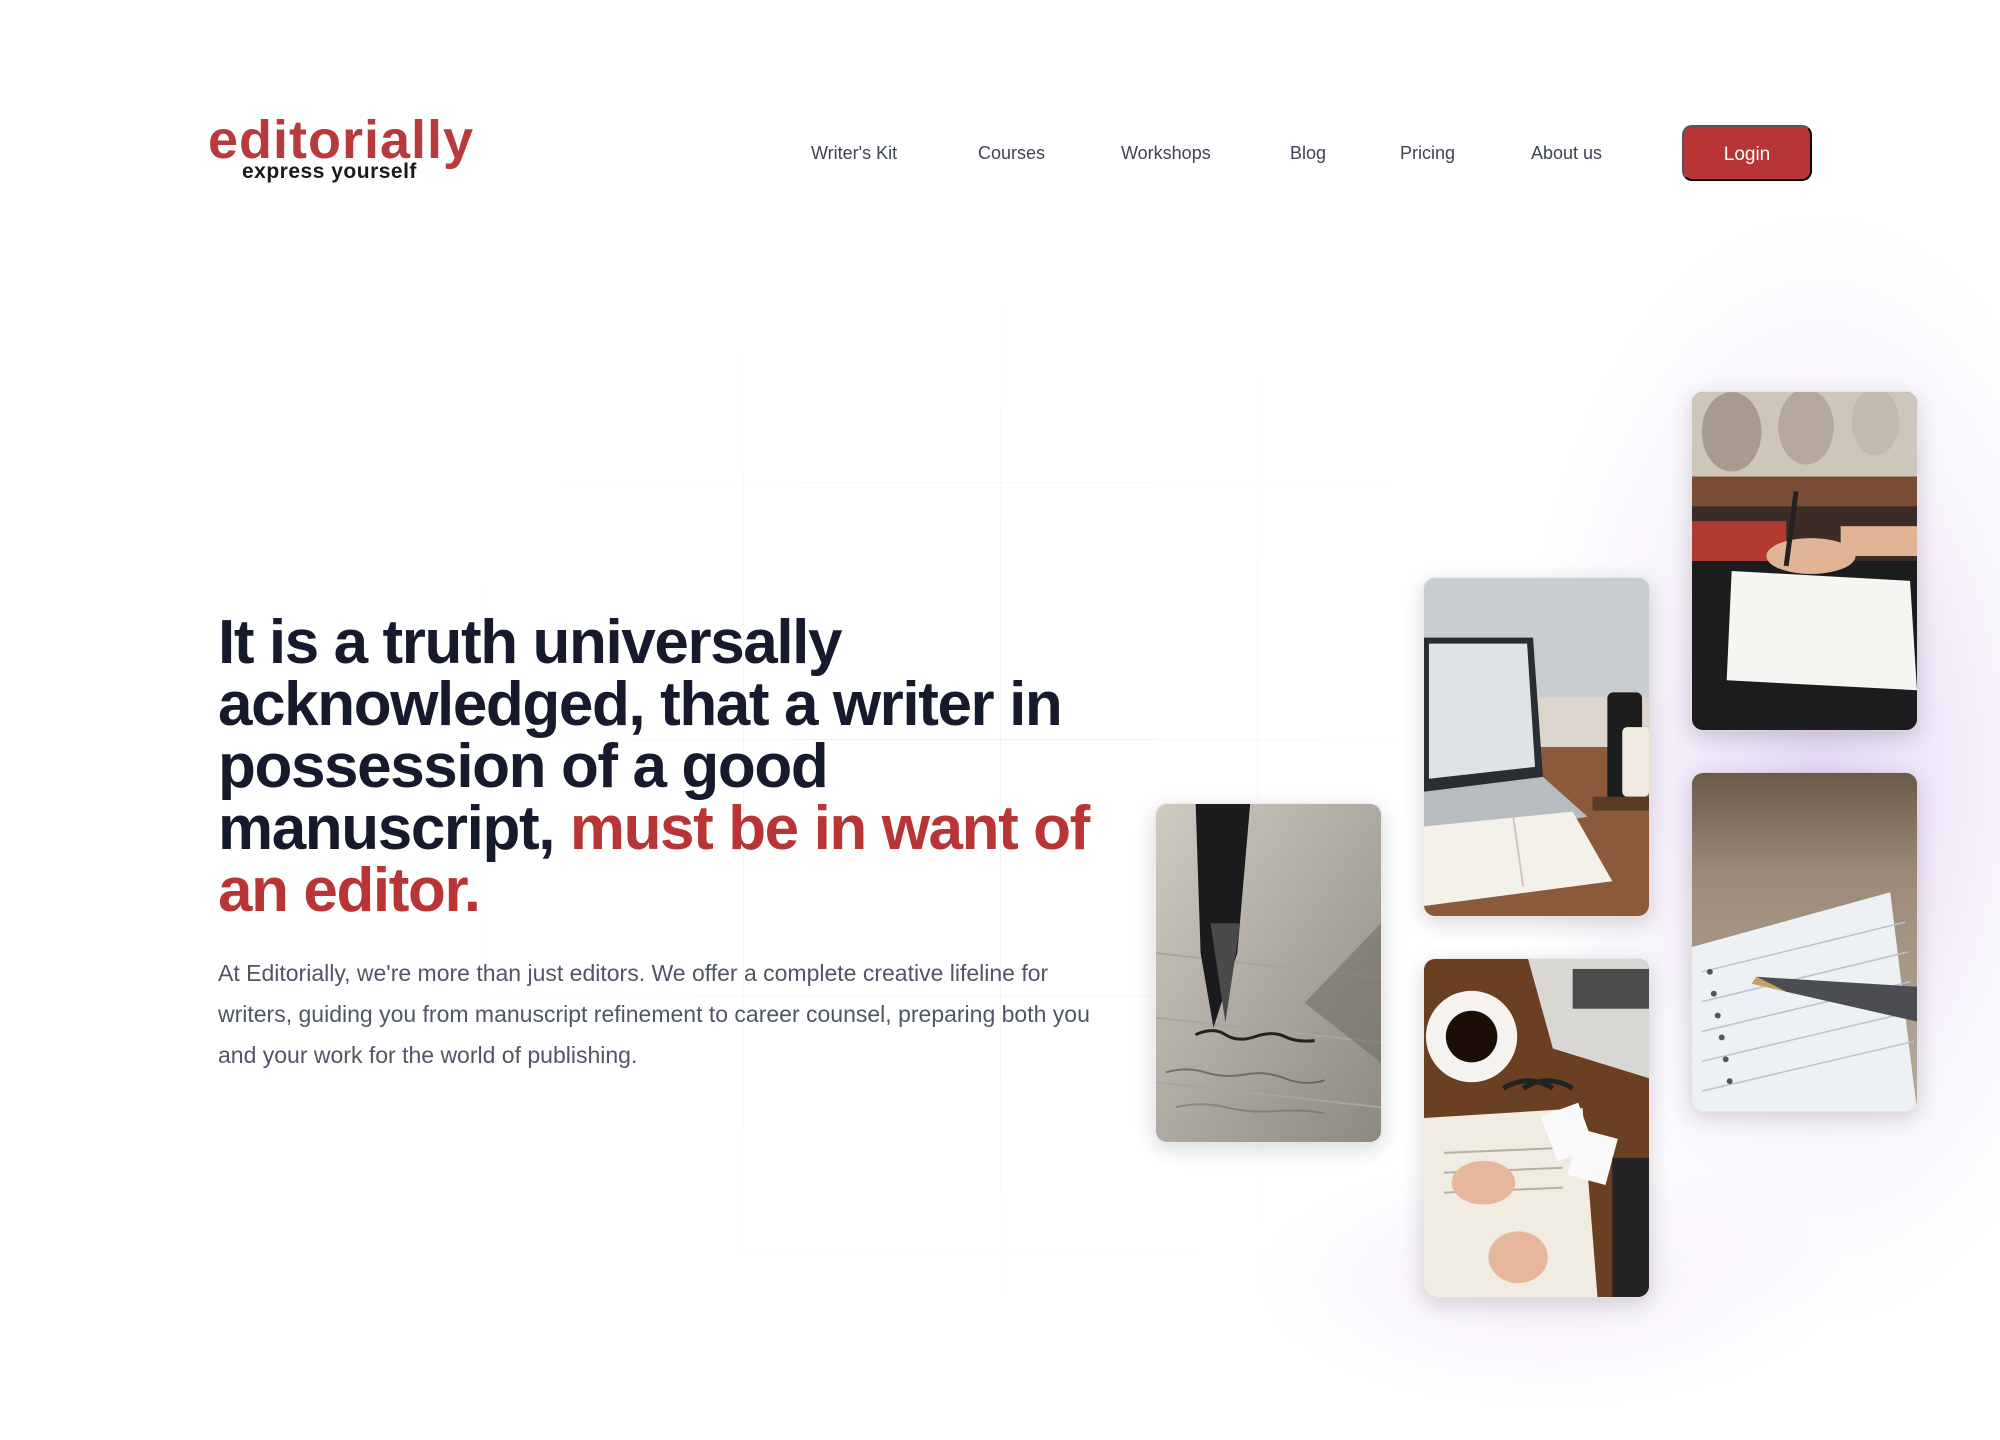 This screenshot has width=2000, height=1440. I want to click on hand-writing-notebook-photo, so click(1804, 561).